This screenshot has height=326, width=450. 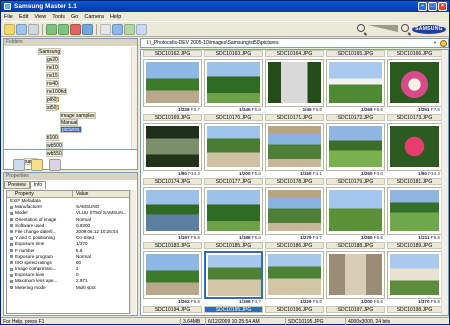 What do you see at coordinates (172, 117) in the screenshot?
I see `thumb-name-label: SDC10169.JPG` at bounding box center [172, 117].